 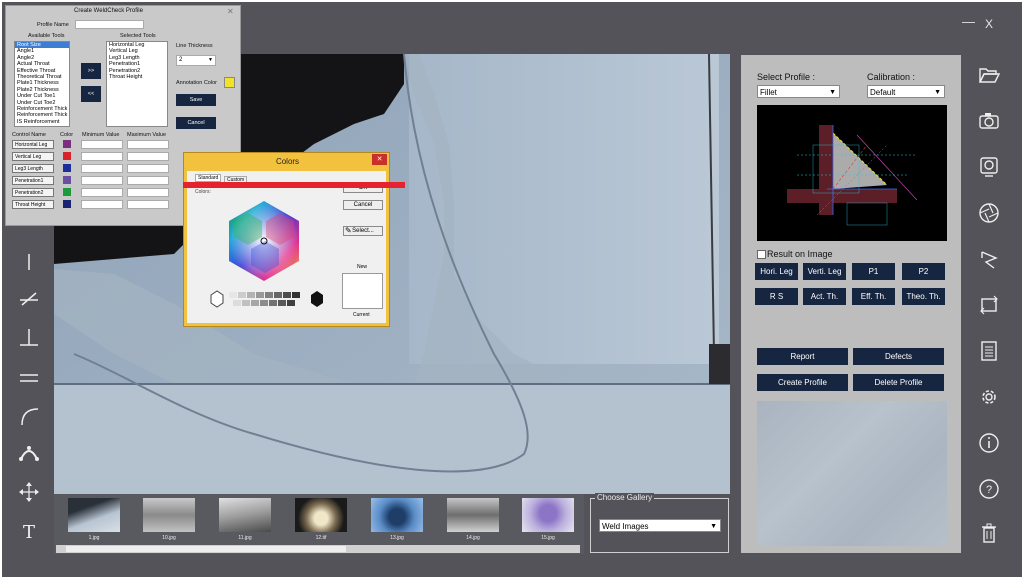 What do you see at coordinates (101, 135) in the screenshot?
I see `min-value-header: Minimum Value` at bounding box center [101, 135].